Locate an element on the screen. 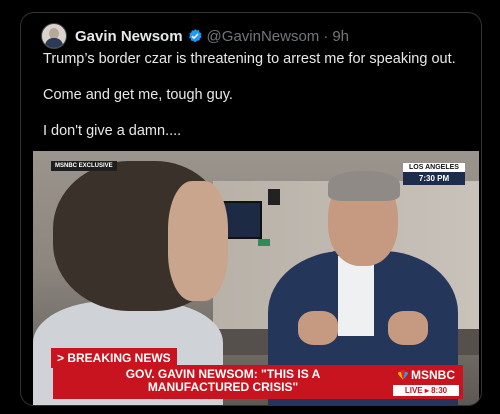 Image resolution: width=500 pixels, height=414 pixels. tweet-line-2: Come and get me, tough guy. is located at coordinates (138, 95).